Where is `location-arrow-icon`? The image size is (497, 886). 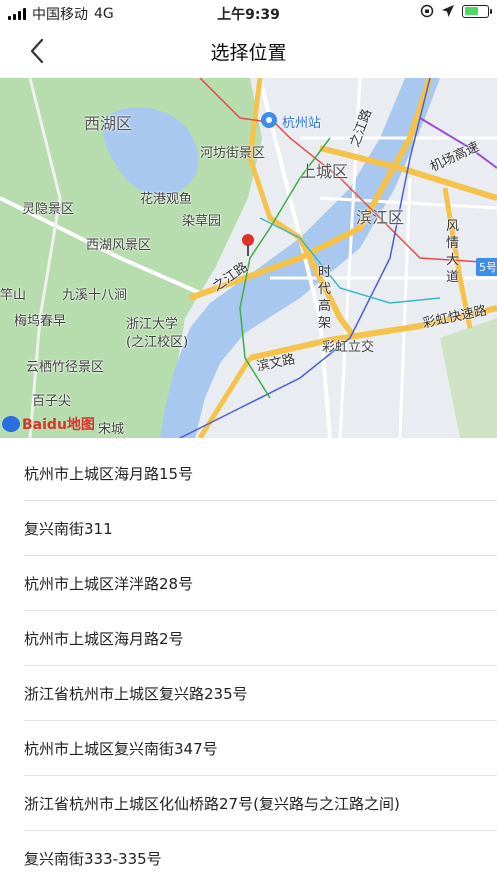
location-arrow-icon is located at coordinates (448, 11).